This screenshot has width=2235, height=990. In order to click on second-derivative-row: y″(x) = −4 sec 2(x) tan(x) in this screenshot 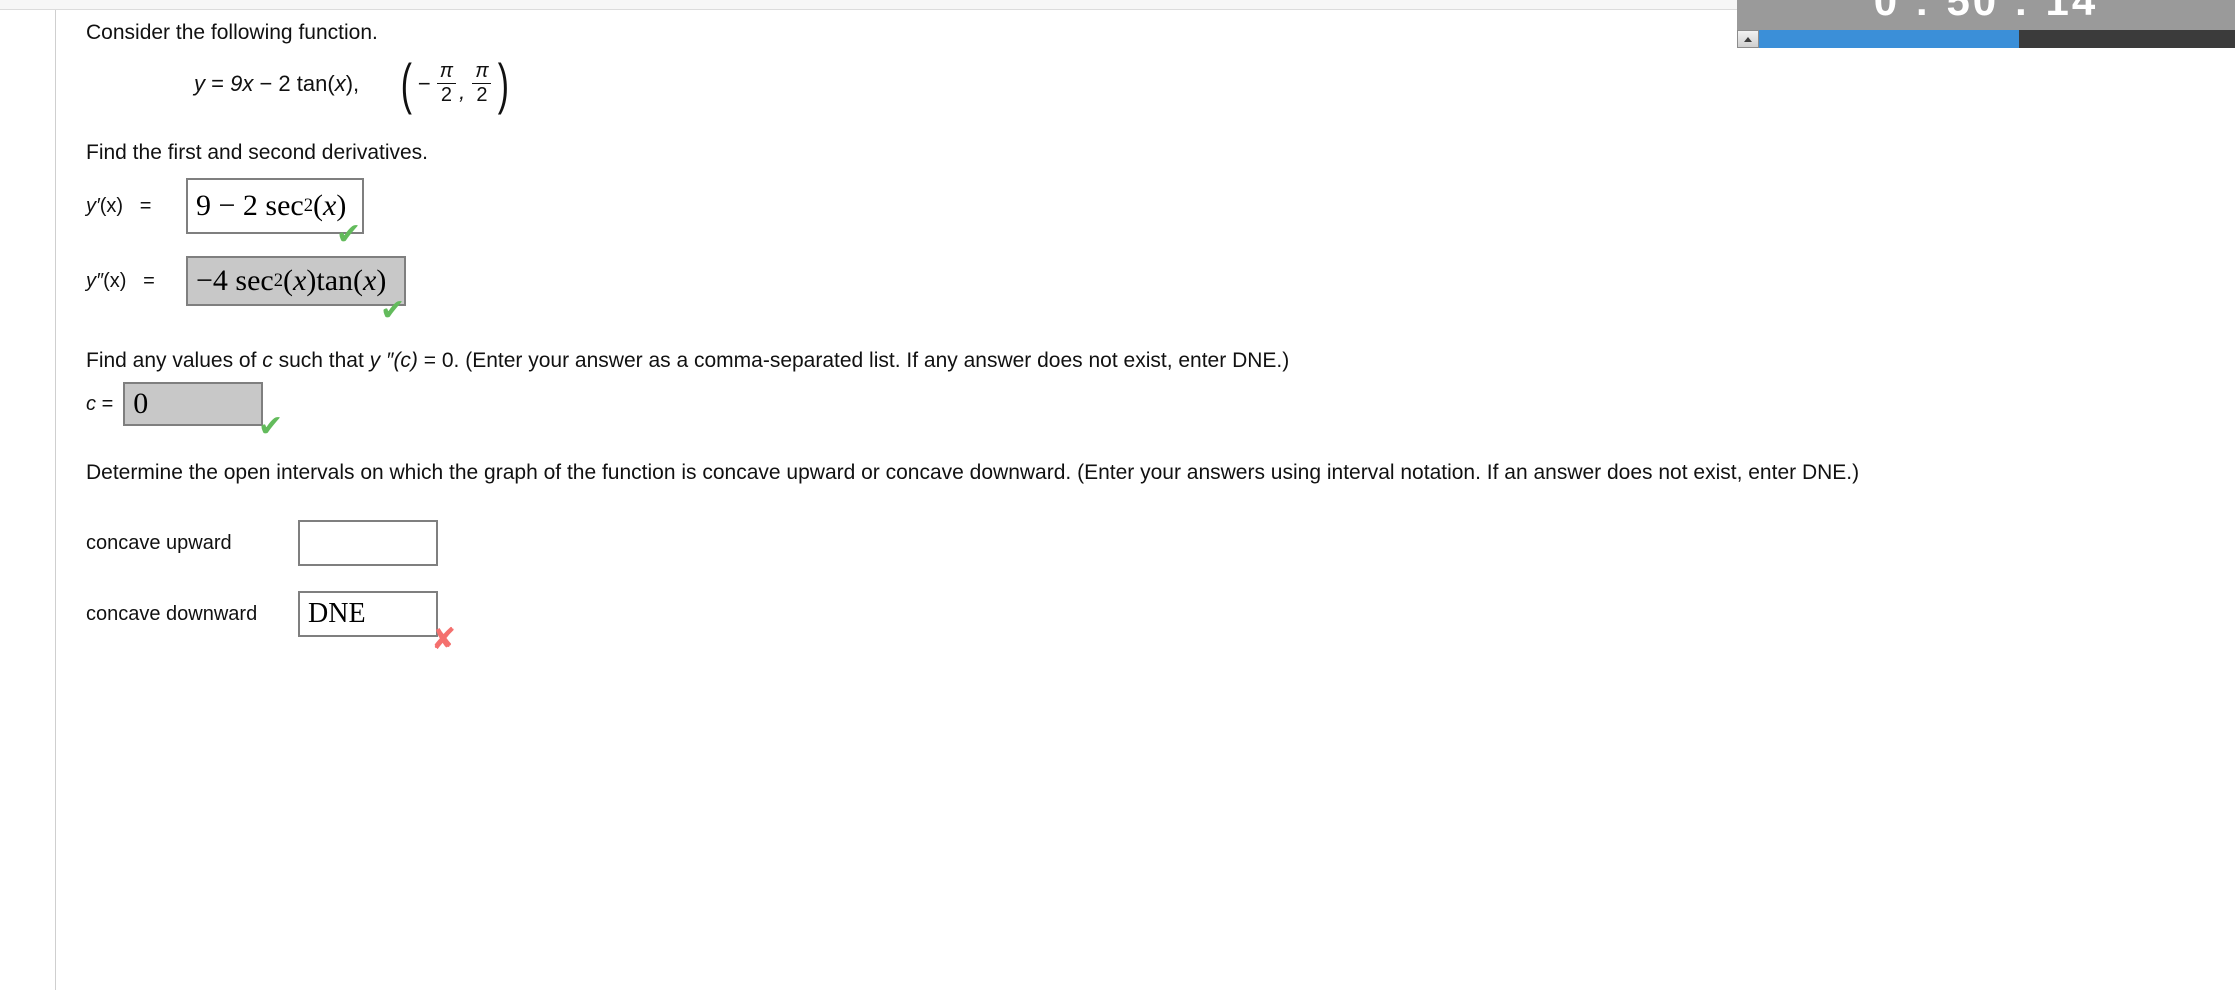, I will do `click(246, 281)`.